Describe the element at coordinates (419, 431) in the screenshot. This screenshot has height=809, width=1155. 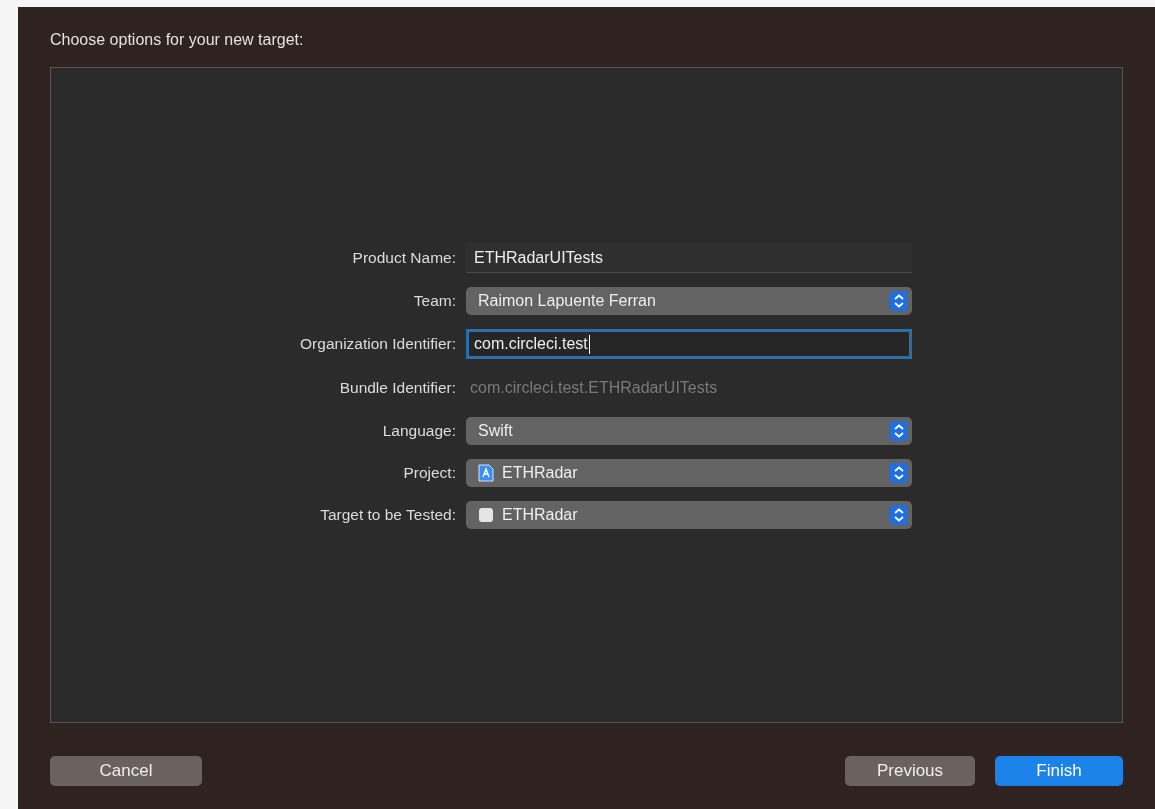
I see `field-label: Language:` at that location.